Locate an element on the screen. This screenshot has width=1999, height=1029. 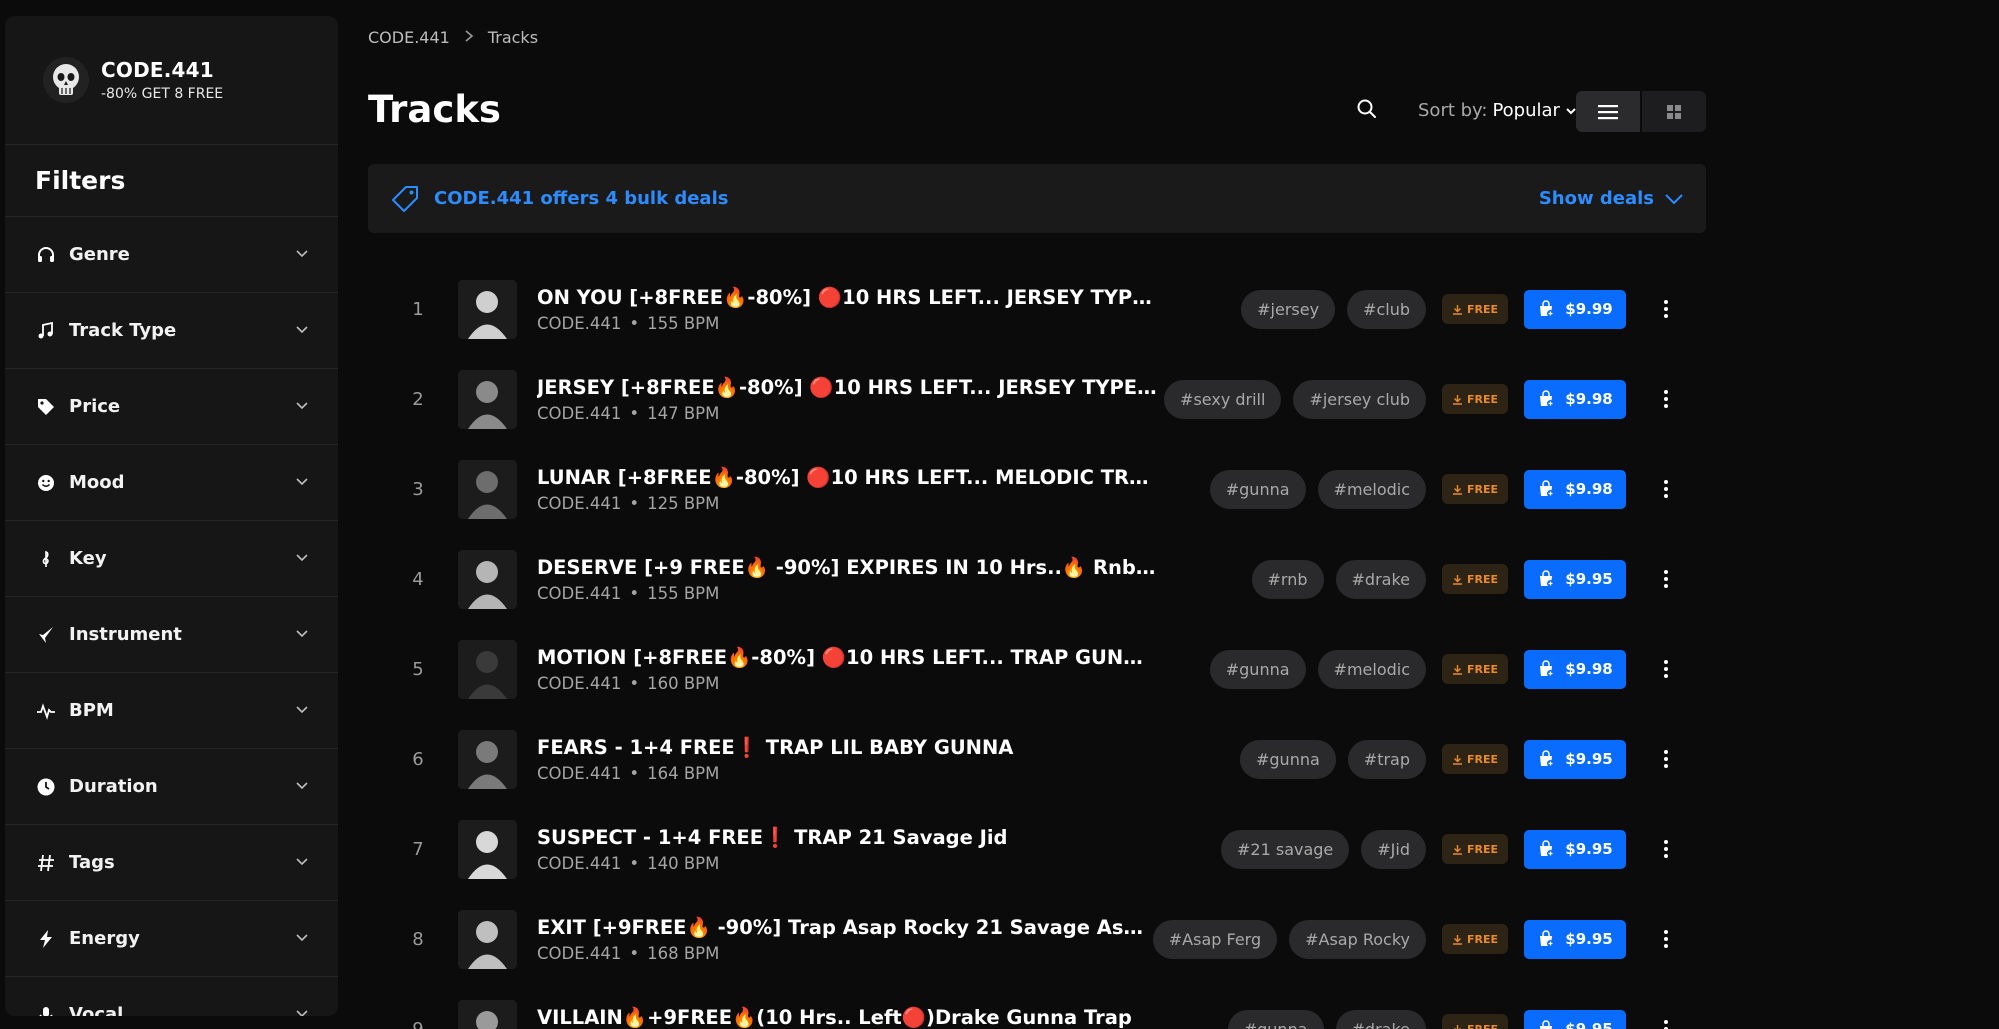
tag-chip: #sexy drill is located at coordinates (1223, 399).